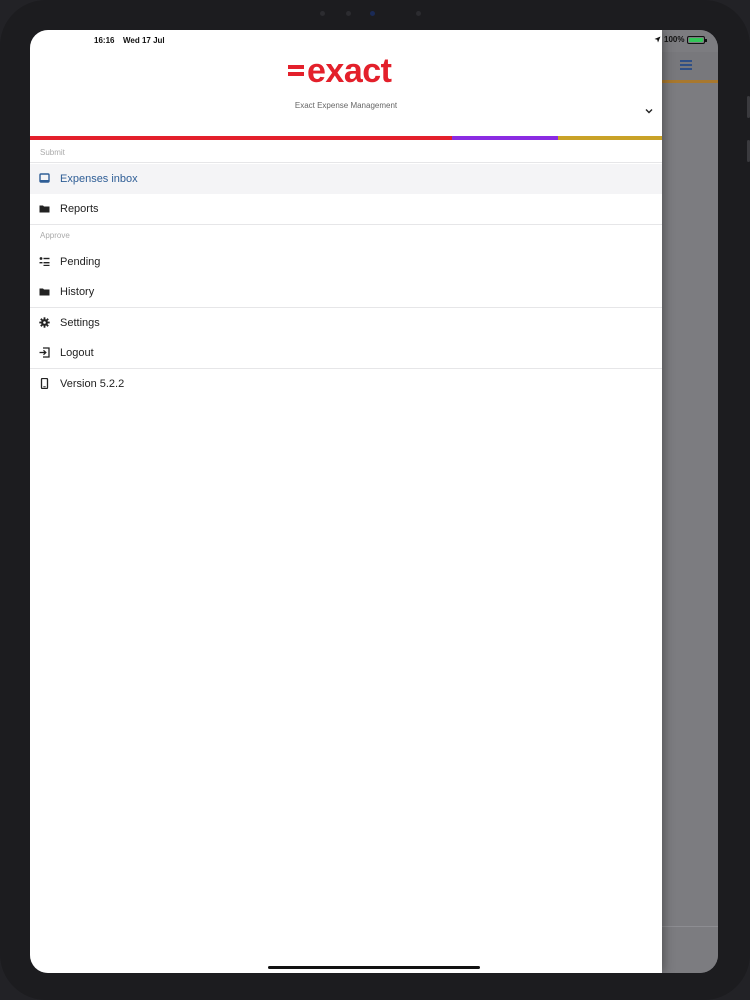 This screenshot has width=750, height=1000. What do you see at coordinates (657, 39) in the screenshot?
I see `location-arrow-icon` at bounding box center [657, 39].